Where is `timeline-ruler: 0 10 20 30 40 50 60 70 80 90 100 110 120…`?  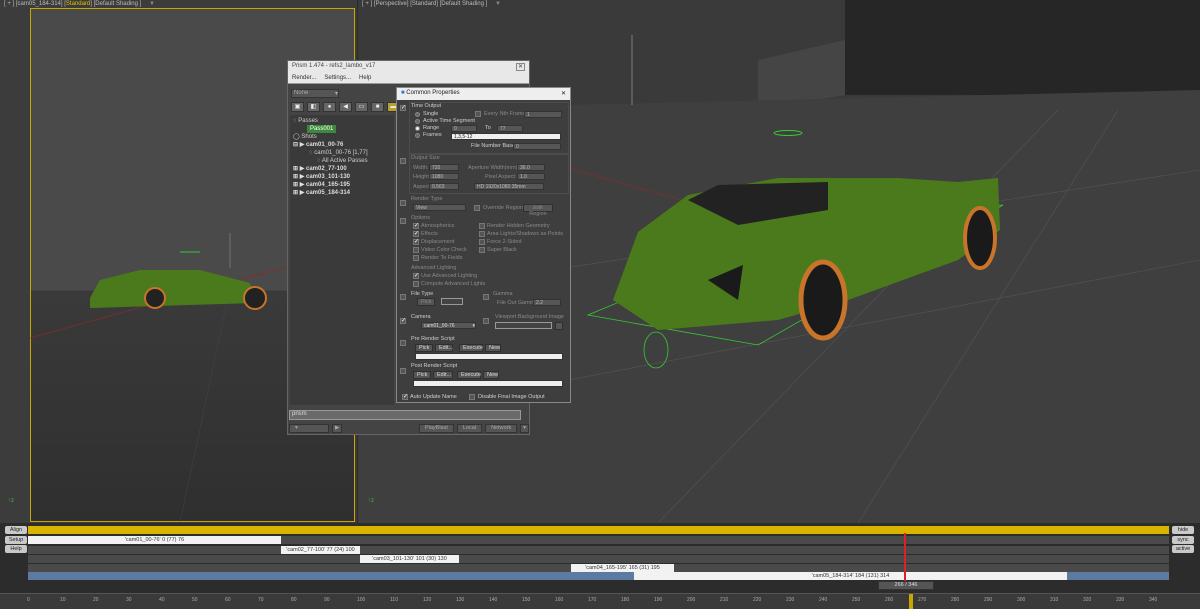
timeline-ruler: 0 10 20 30 40 50 60 70 80 90 100 110 120… is located at coordinates (600, 601).